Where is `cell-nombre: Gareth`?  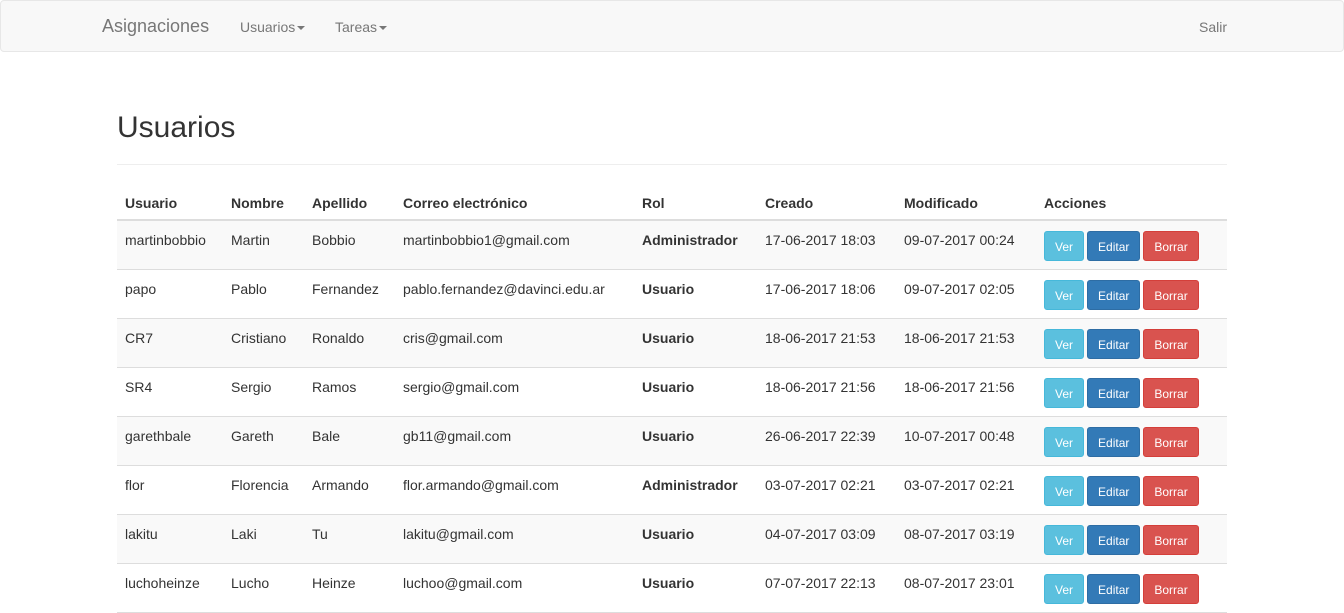 cell-nombre: Gareth is located at coordinates (263, 441).